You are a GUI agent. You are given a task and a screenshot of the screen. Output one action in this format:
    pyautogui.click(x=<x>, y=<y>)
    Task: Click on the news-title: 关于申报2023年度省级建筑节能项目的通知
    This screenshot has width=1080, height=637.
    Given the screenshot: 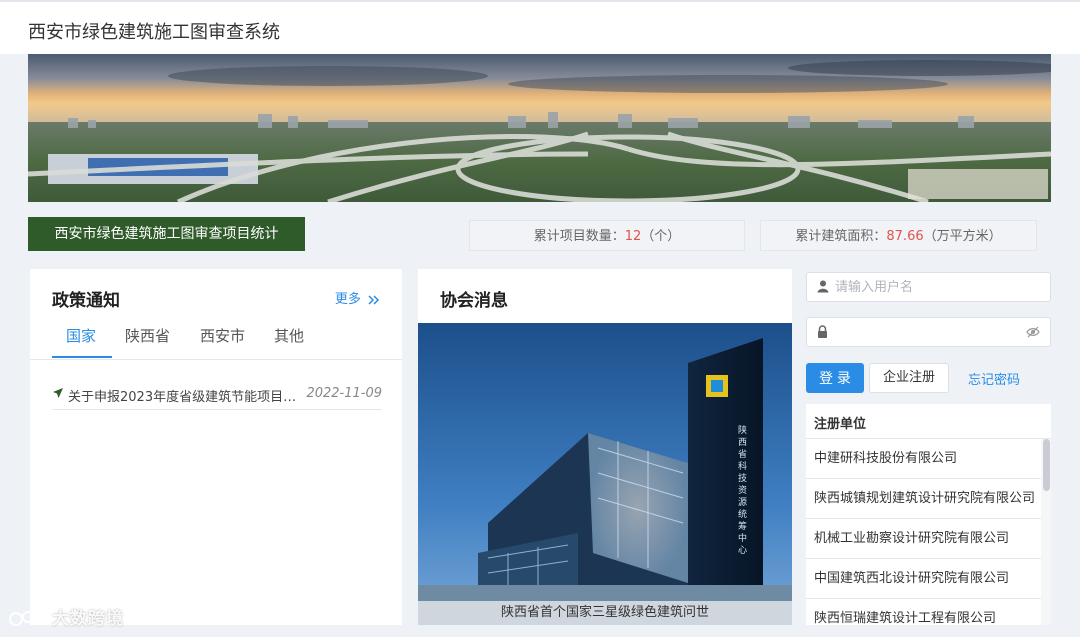 What is the action you would take?
    pyautogui.click(x=188, y=397)
    